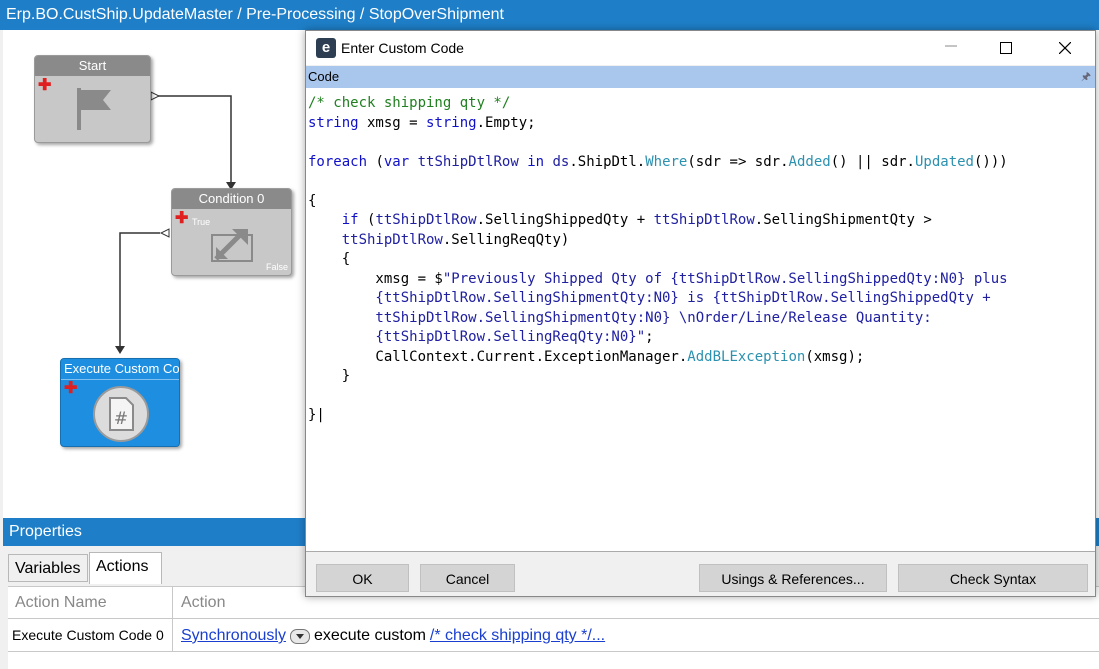 The height and width of the screenshot is (669, 1099). I want to click on close-glyph, so click(1065, 48).